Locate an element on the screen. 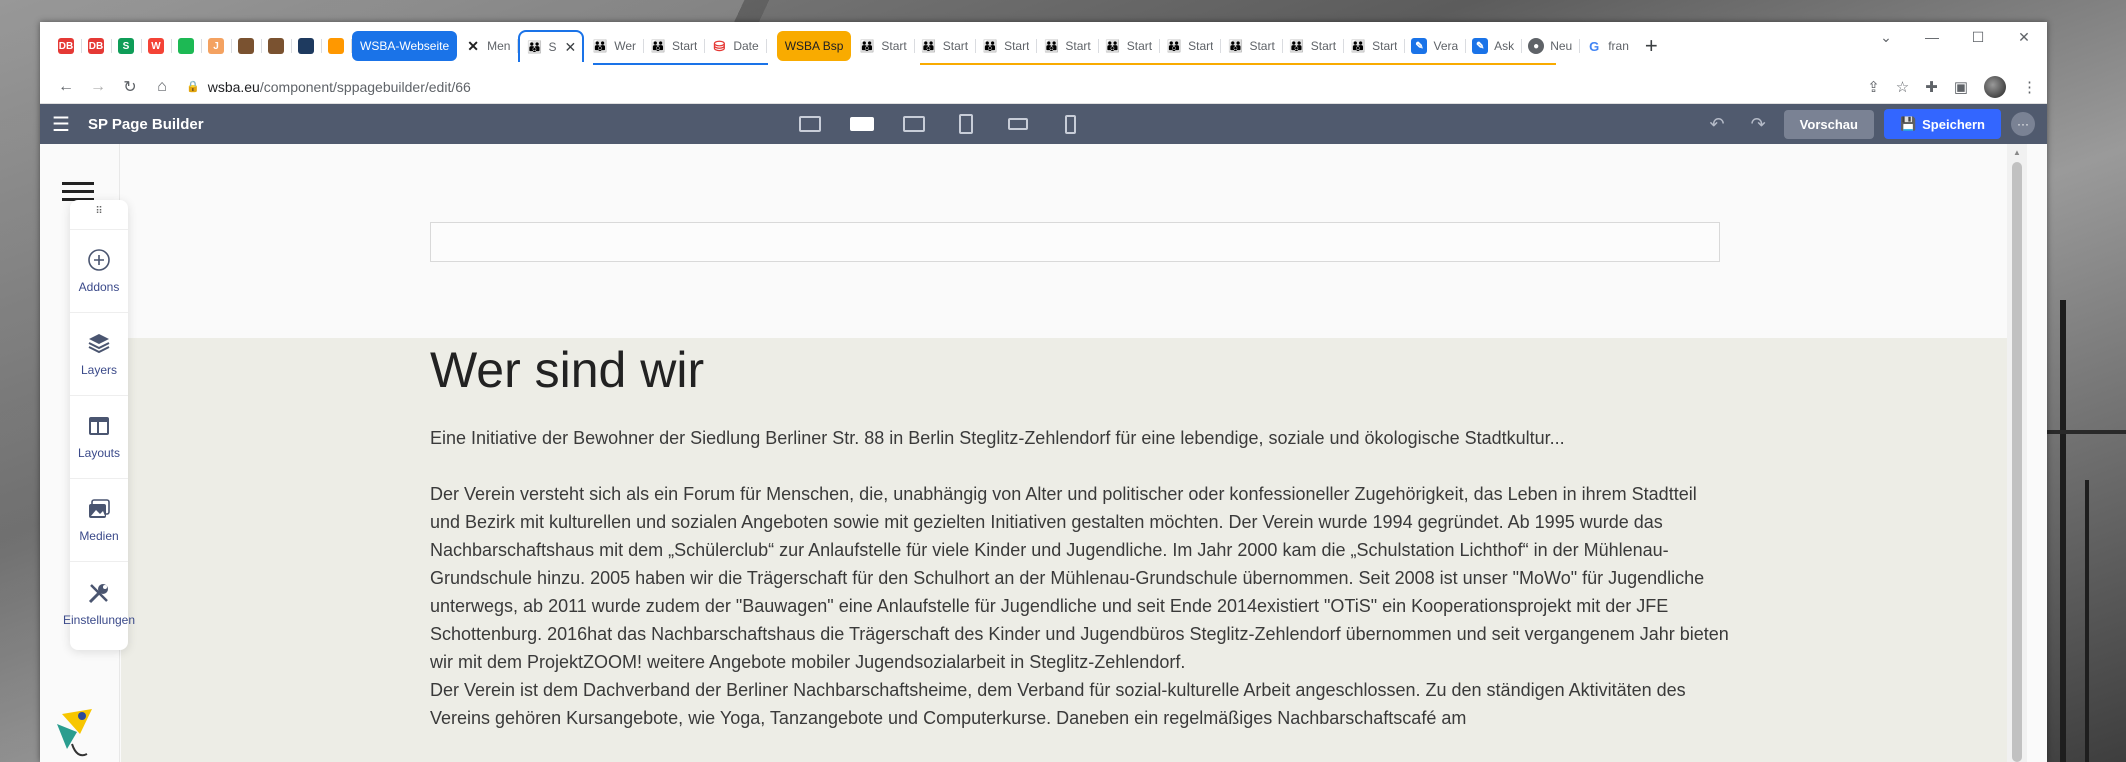 The width and height of the screenshot is (2126, 762). tab-vera: ✎ Vera is located at coordinates (1435, 46).